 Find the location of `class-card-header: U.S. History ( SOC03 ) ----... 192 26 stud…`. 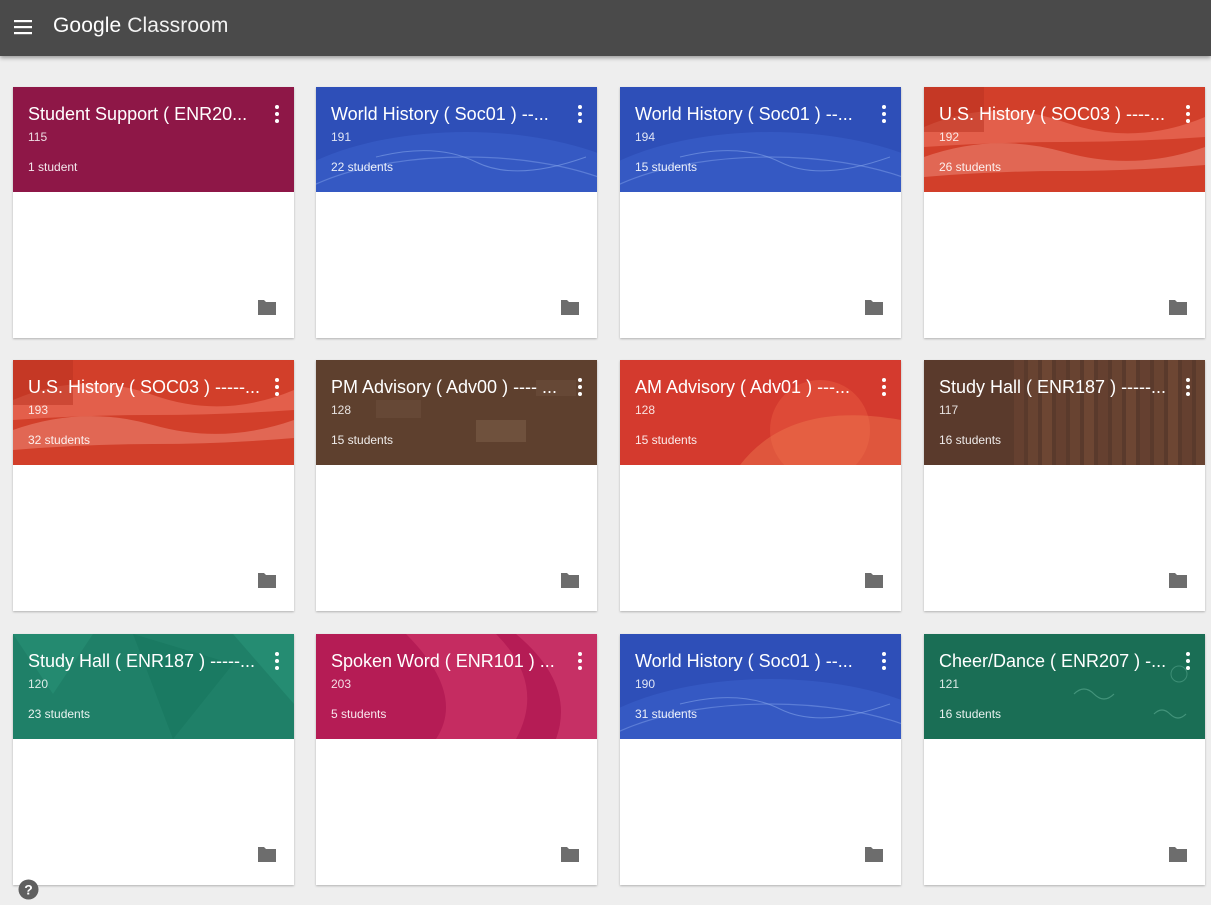

class-card-header: U.S. History ( SOC03 ) ----... 192 26 stud… is located at coordinates (1064, 139).